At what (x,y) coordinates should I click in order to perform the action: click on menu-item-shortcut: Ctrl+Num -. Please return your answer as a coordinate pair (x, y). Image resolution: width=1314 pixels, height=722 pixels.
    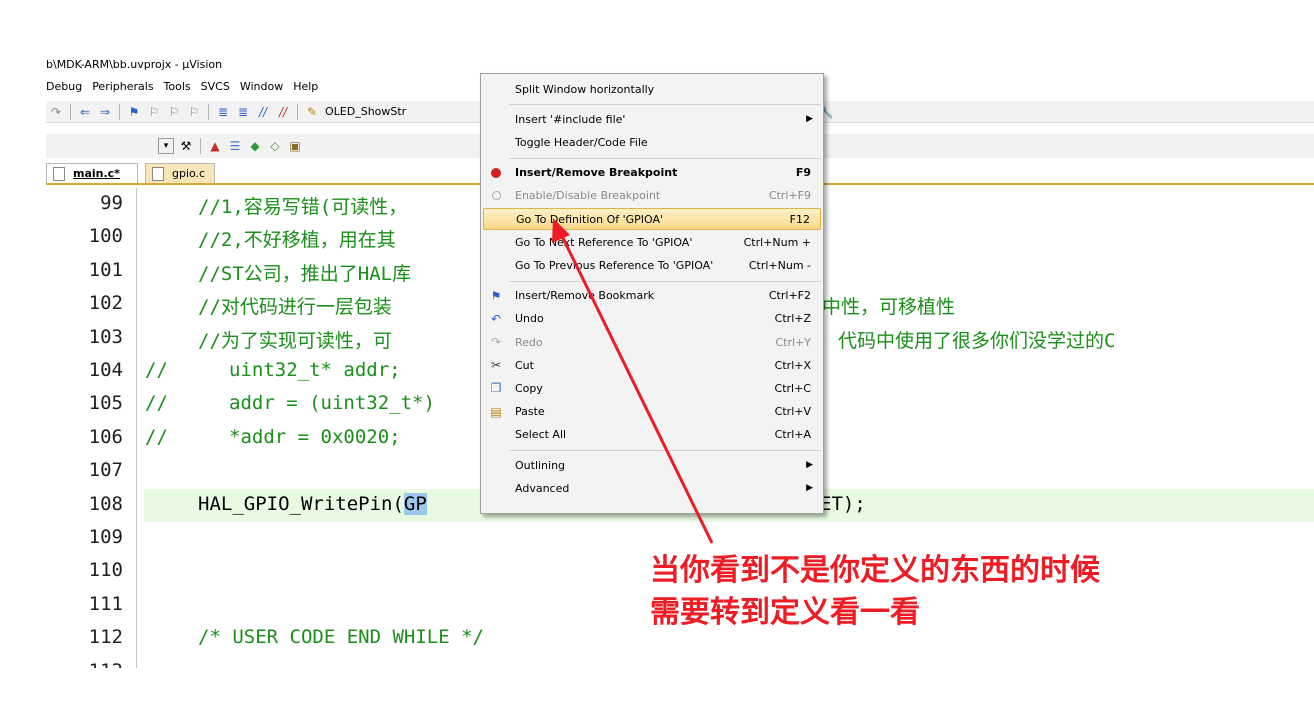
    Looking at the image, I should click on (779, 265).